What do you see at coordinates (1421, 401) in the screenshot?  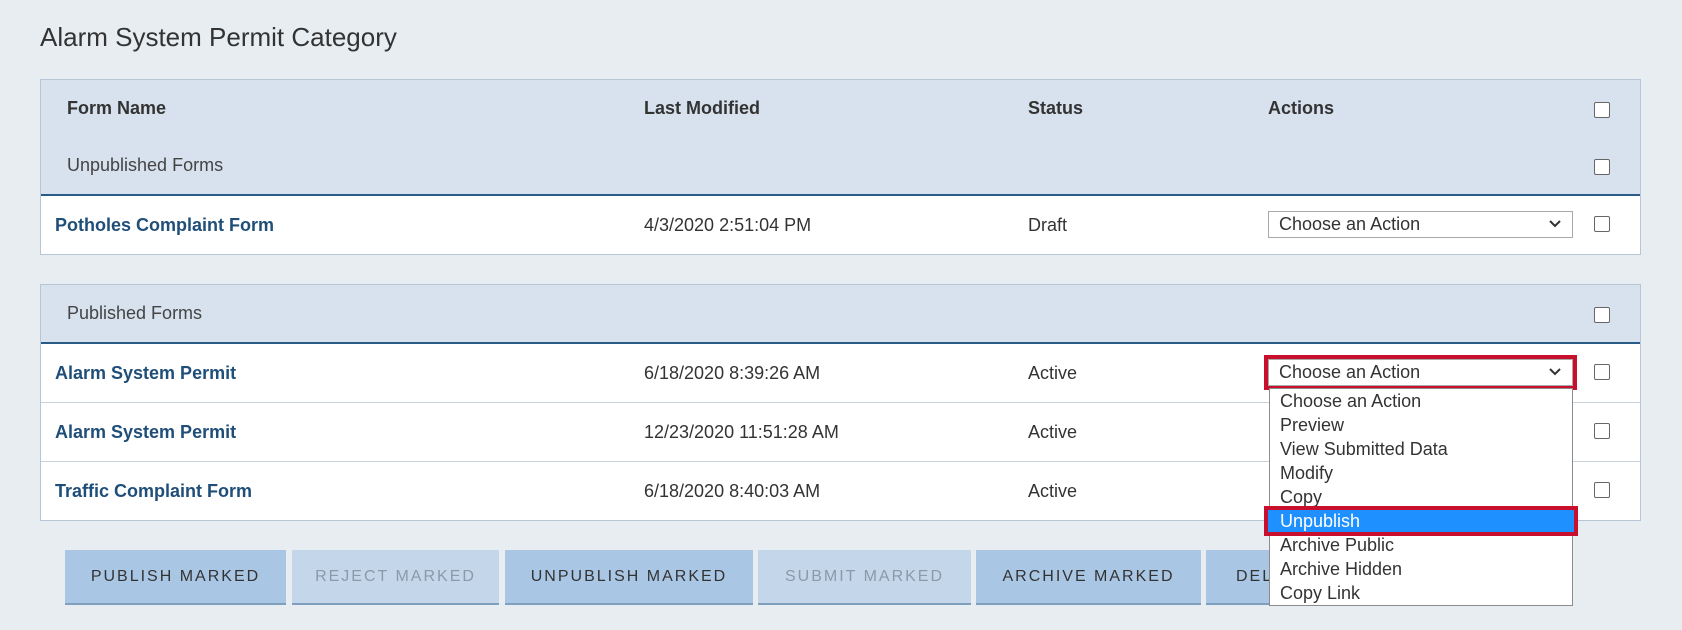 I see `dropdown-option-choose: Choose an Action` at bounding box center [1421, 401].